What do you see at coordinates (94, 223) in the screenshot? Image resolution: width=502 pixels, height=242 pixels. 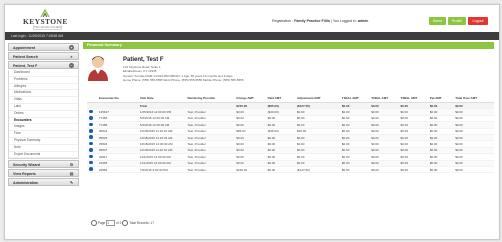 I see `previous-page-icon` at bounding box center [94, 223].